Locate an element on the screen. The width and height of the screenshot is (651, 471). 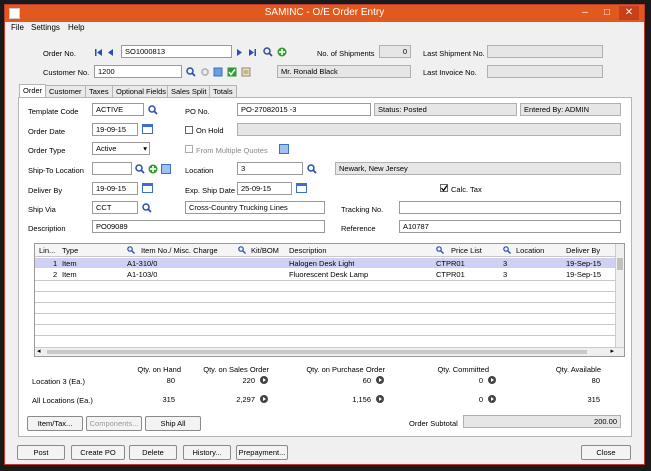
previous-record-icon is located at coordinates (110, 52).